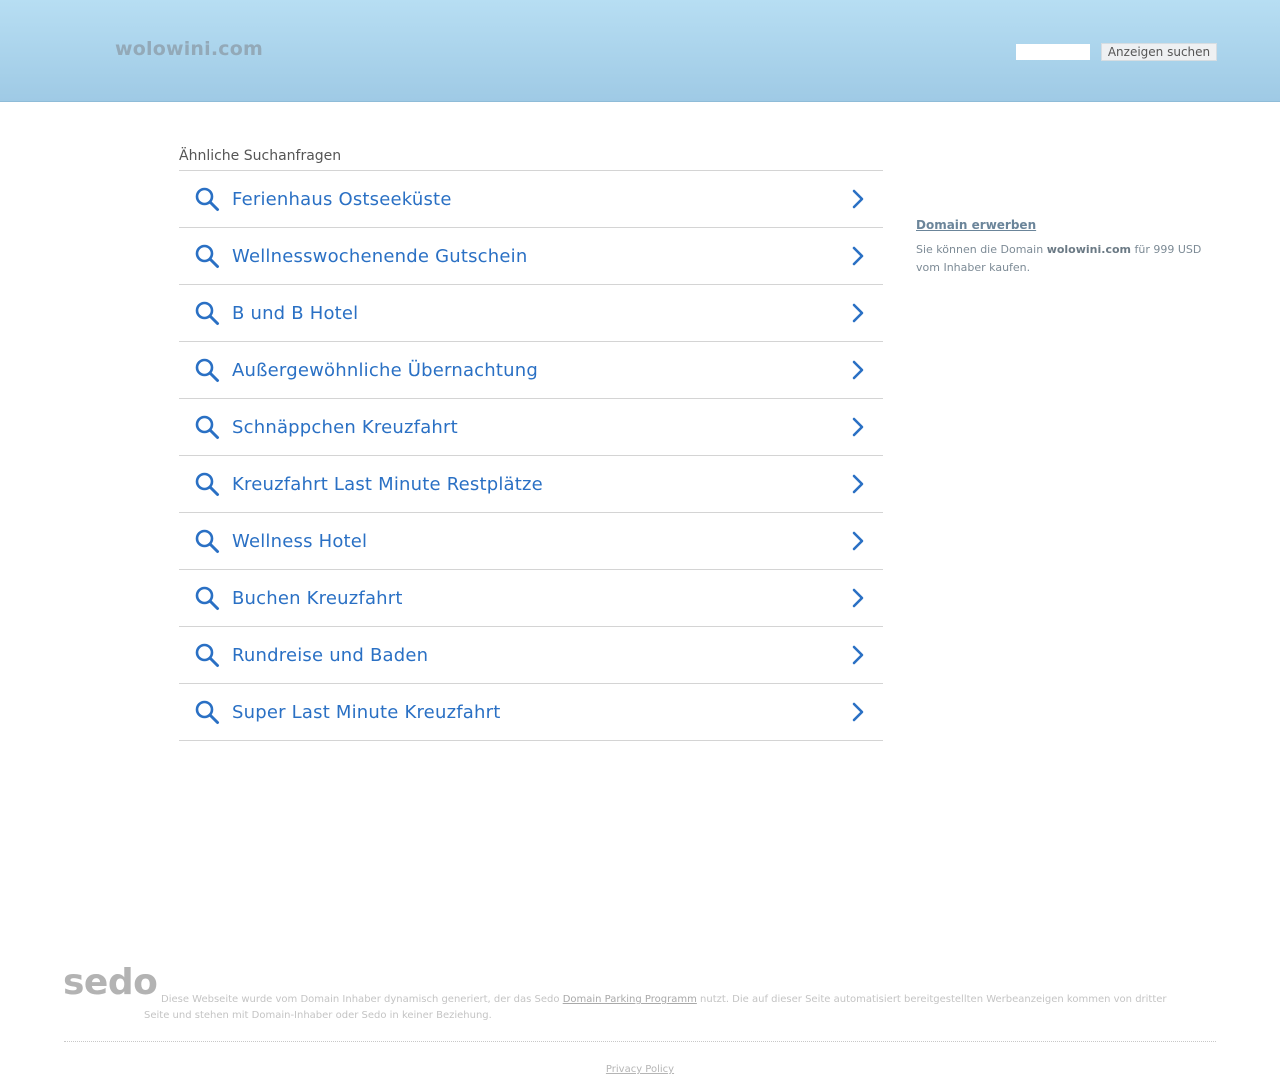 The image size is (1280, 1088). What do you see at coordinates (387, 484) in the screenshot?
I see `related-search-label: Kreuzfahrt Last Minute Restplätze` at bounding box center [387, 484].